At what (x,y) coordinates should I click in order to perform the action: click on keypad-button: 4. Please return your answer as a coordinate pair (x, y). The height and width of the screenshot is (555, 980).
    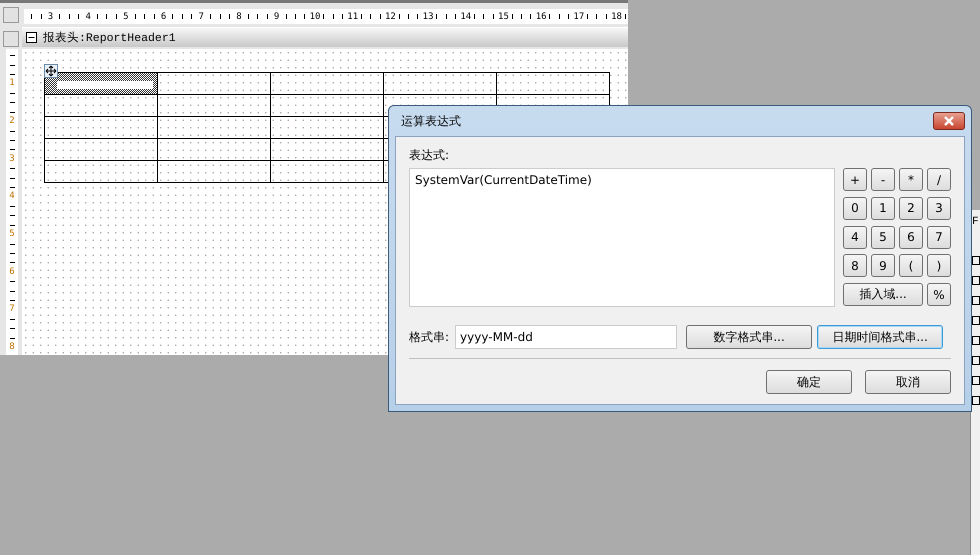
    Looking at the image, I should click on (855, 237).